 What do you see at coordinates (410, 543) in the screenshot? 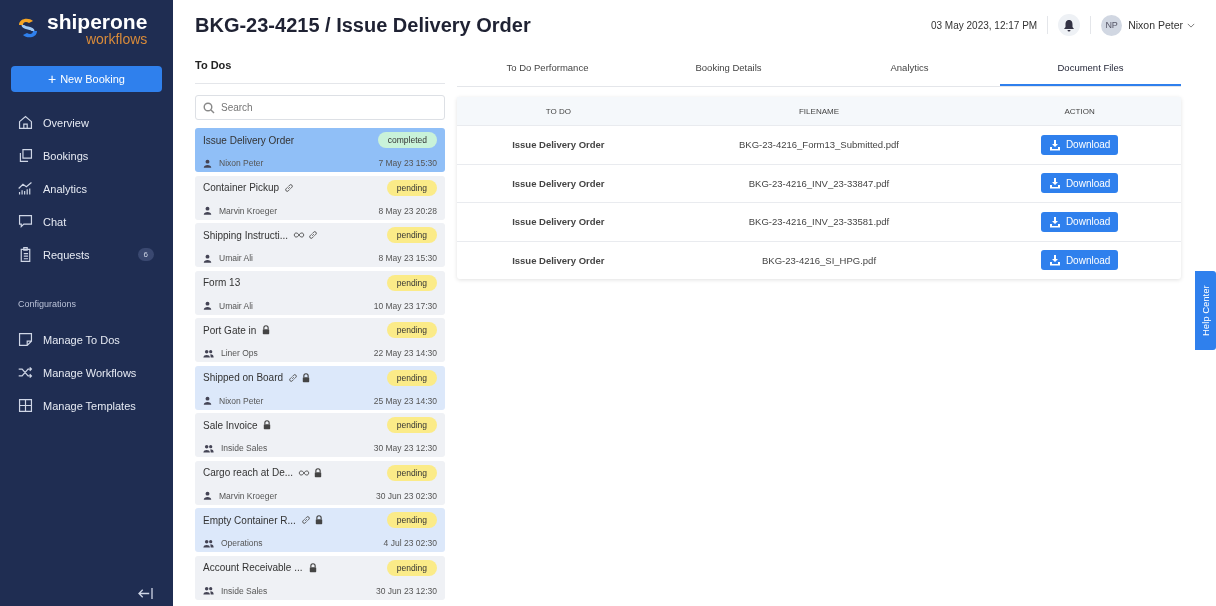
I see `due-date: 4 Jul 23 02:30` at bounding box center [410, 543].